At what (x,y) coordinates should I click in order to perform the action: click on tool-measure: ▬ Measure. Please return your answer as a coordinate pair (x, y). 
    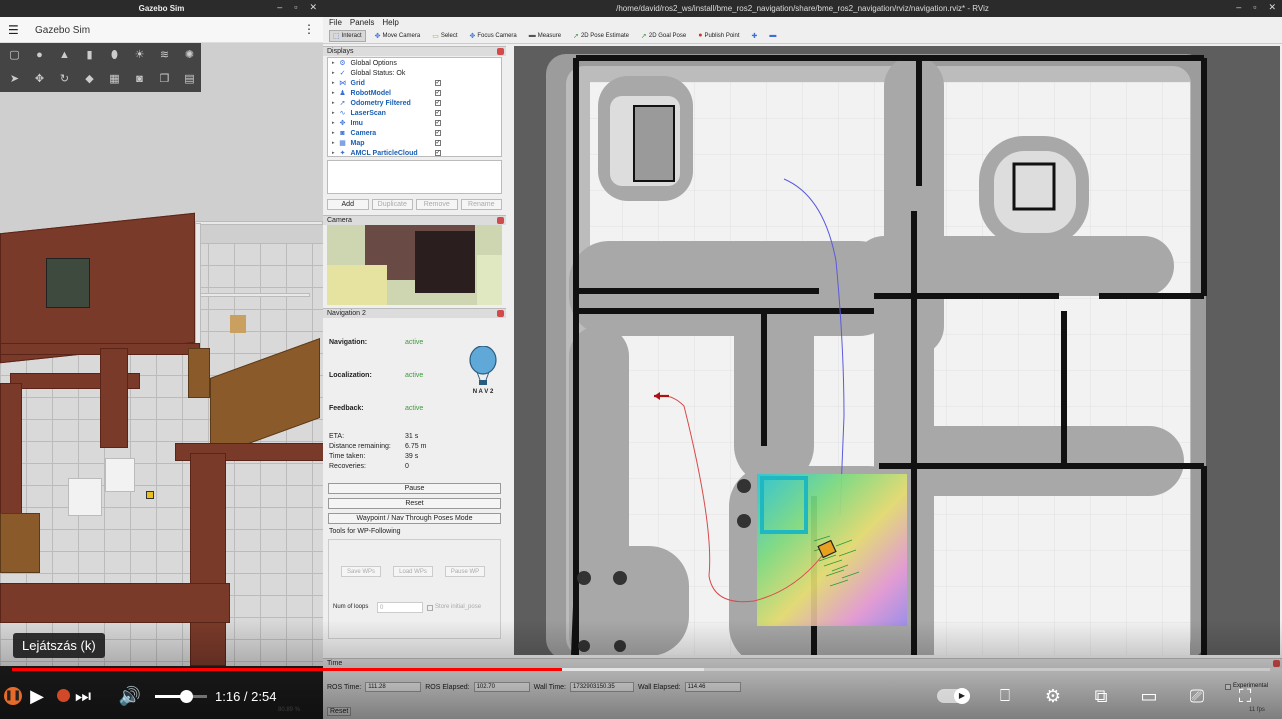
    Looking at the image, I should click on (545, 35).